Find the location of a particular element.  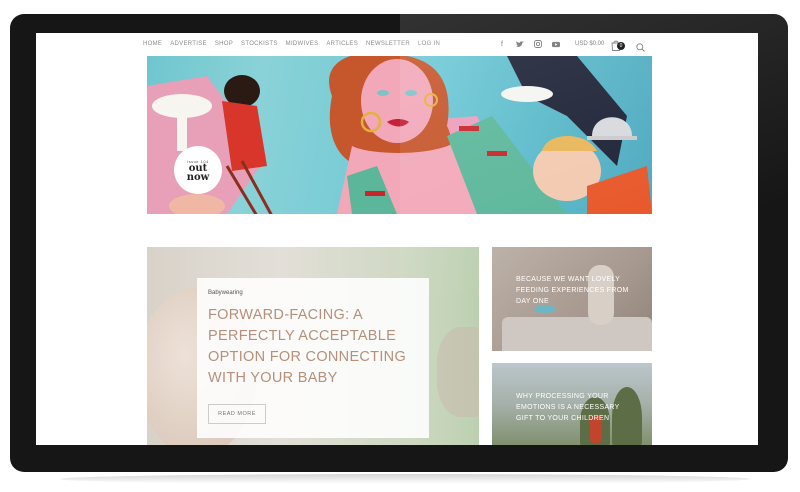

article-category: Babywearing is located at coordinates (225, 293).